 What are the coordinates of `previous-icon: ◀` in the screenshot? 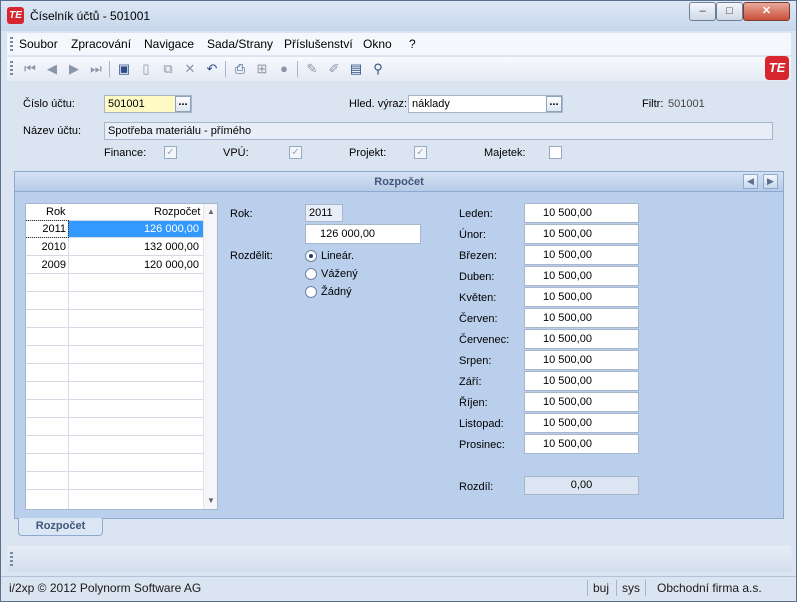 It's located at (52, 69).